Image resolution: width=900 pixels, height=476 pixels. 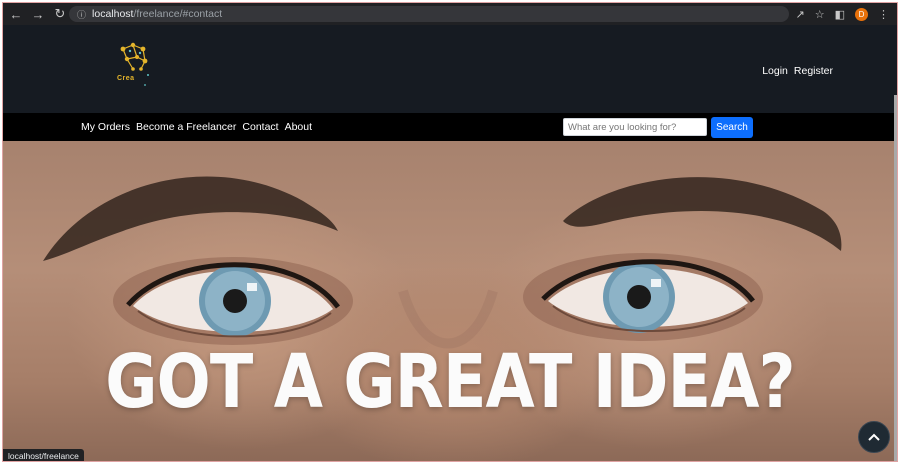 What do you see at coordinates (60, 14) in the screenshot?
I see `reload-icon: ↻` at bounding box center [60, 14].